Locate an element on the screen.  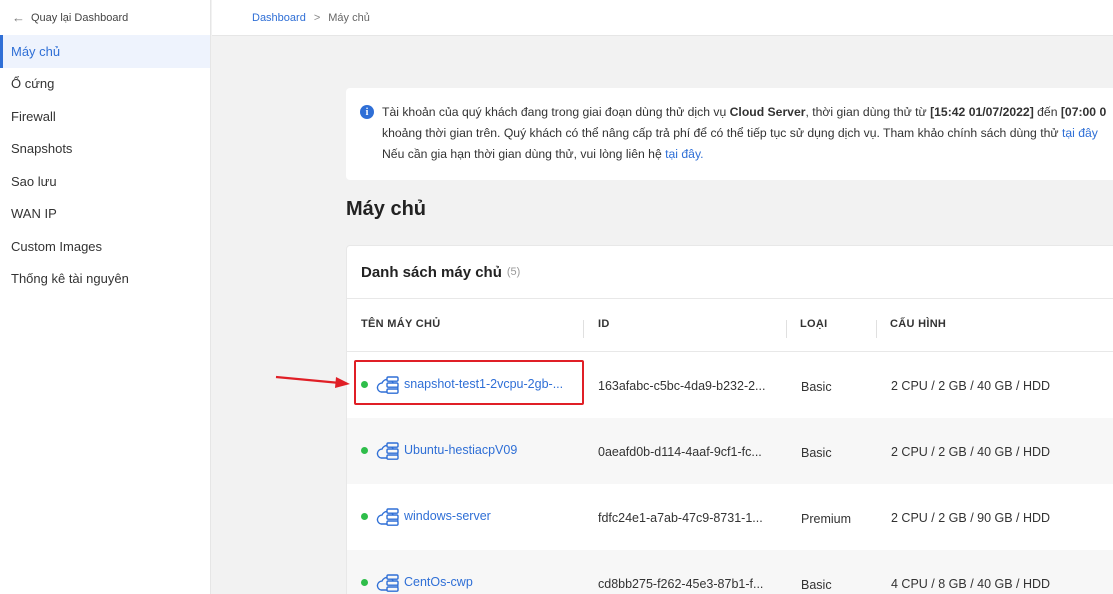
notice-text: đến is located at coordinates (1047, 112).